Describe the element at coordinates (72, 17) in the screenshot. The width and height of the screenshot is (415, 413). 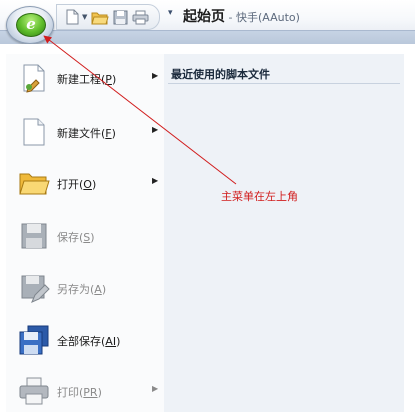
I see `new-icon` at that location.